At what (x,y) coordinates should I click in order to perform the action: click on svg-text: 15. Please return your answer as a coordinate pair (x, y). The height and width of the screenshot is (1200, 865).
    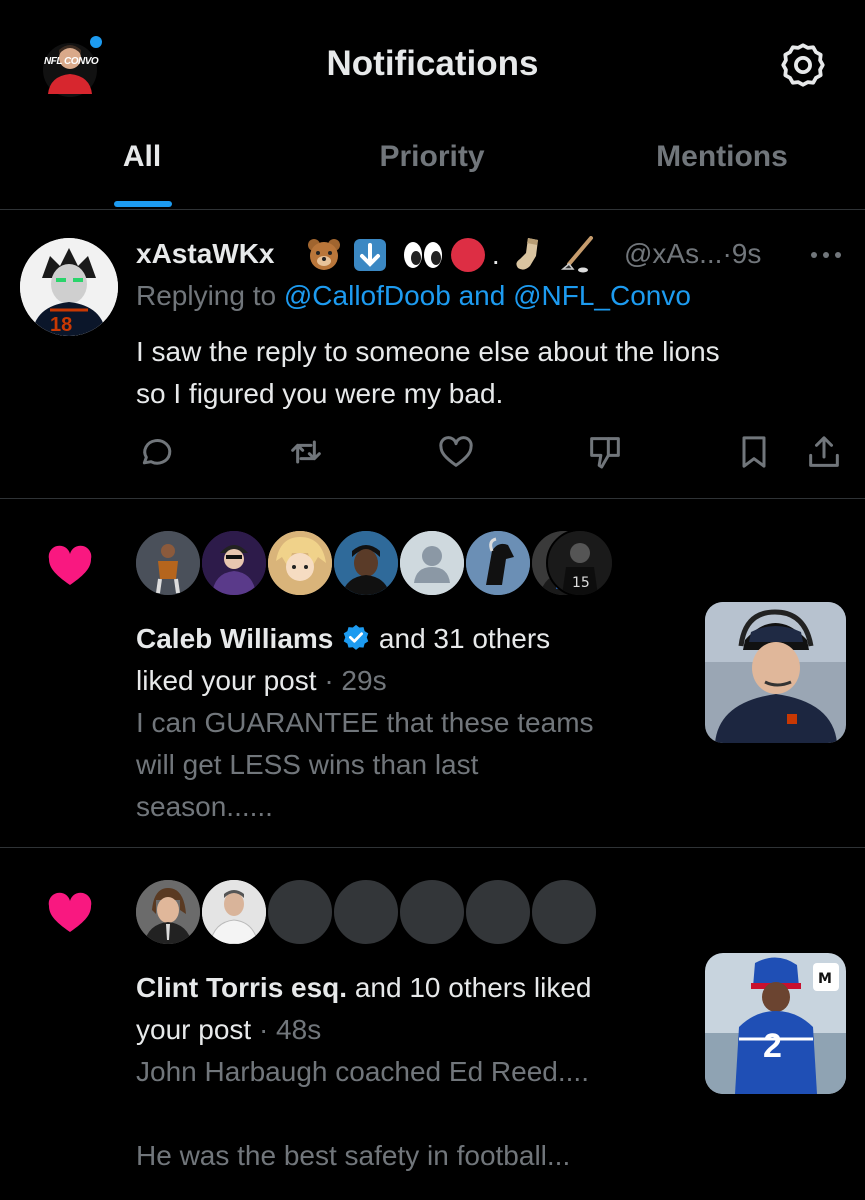
    Looking at the image, I should click on (581, 583).